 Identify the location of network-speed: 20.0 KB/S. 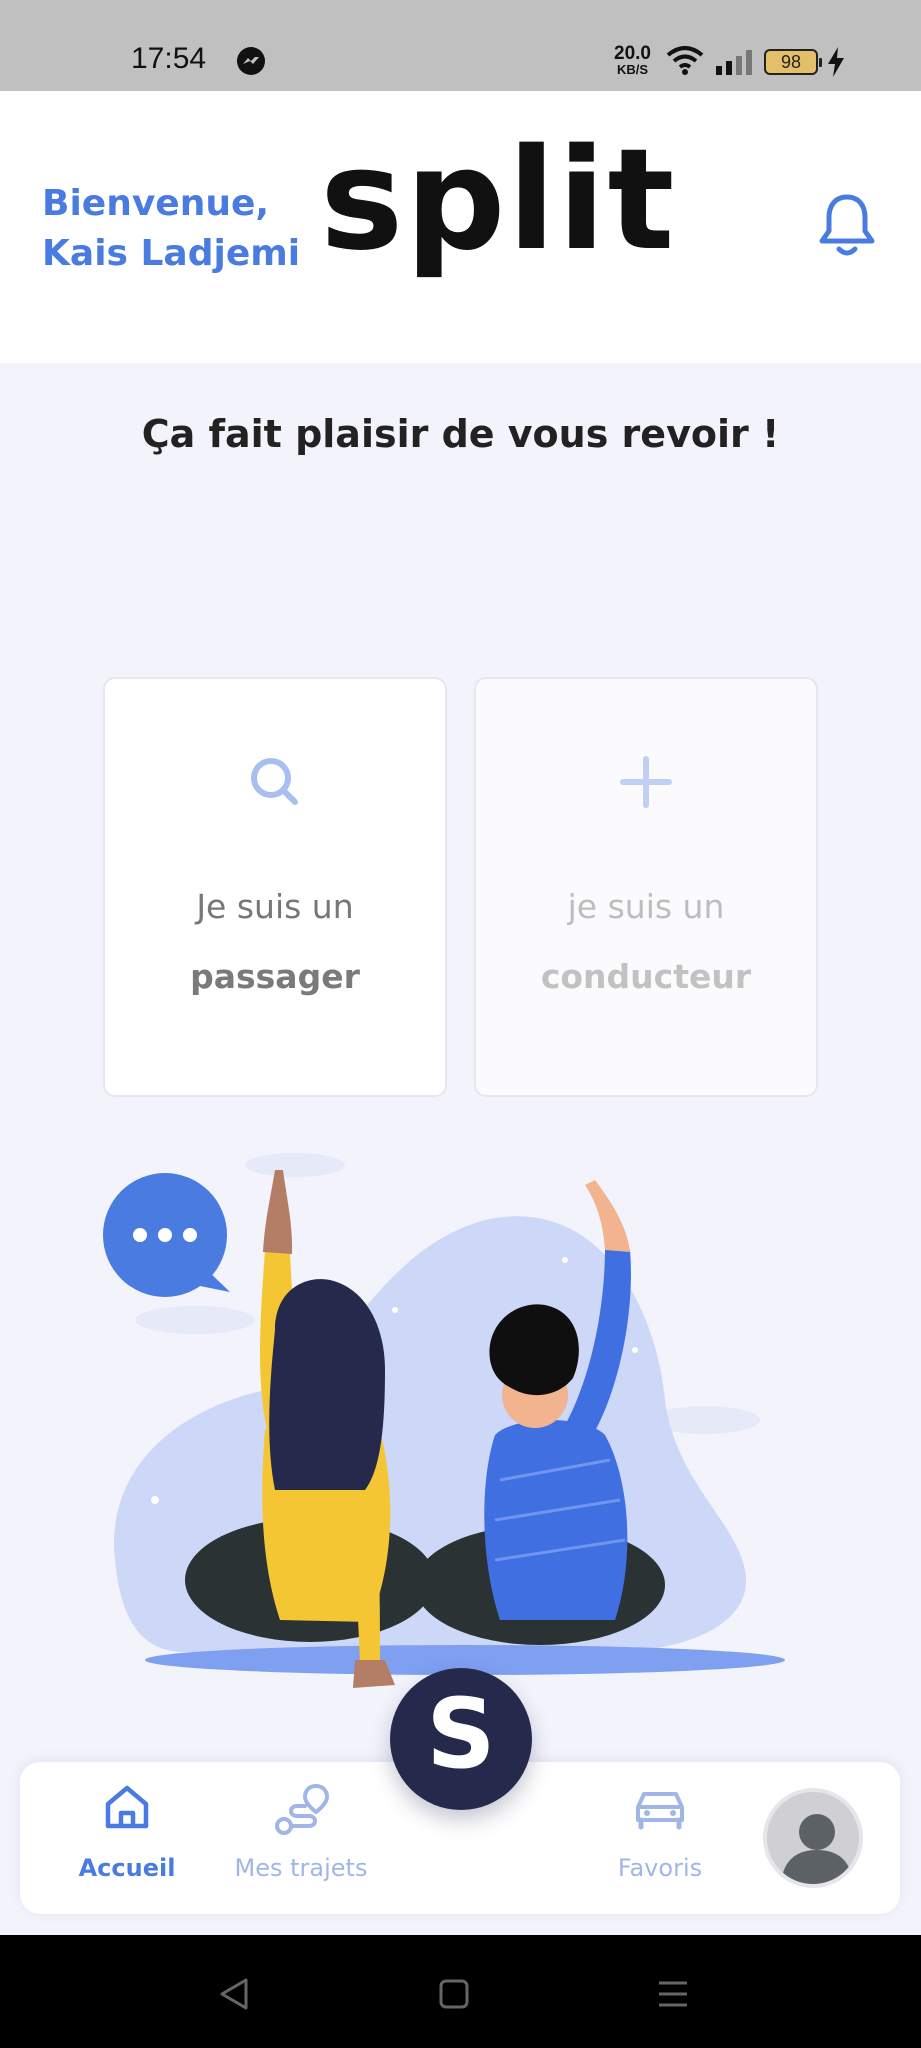
(632, 60).